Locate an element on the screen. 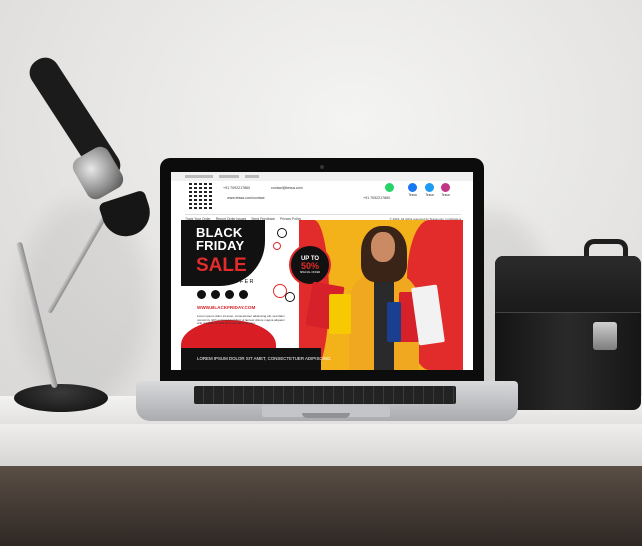  briefcase-flap is located at coordinates (568, 284).